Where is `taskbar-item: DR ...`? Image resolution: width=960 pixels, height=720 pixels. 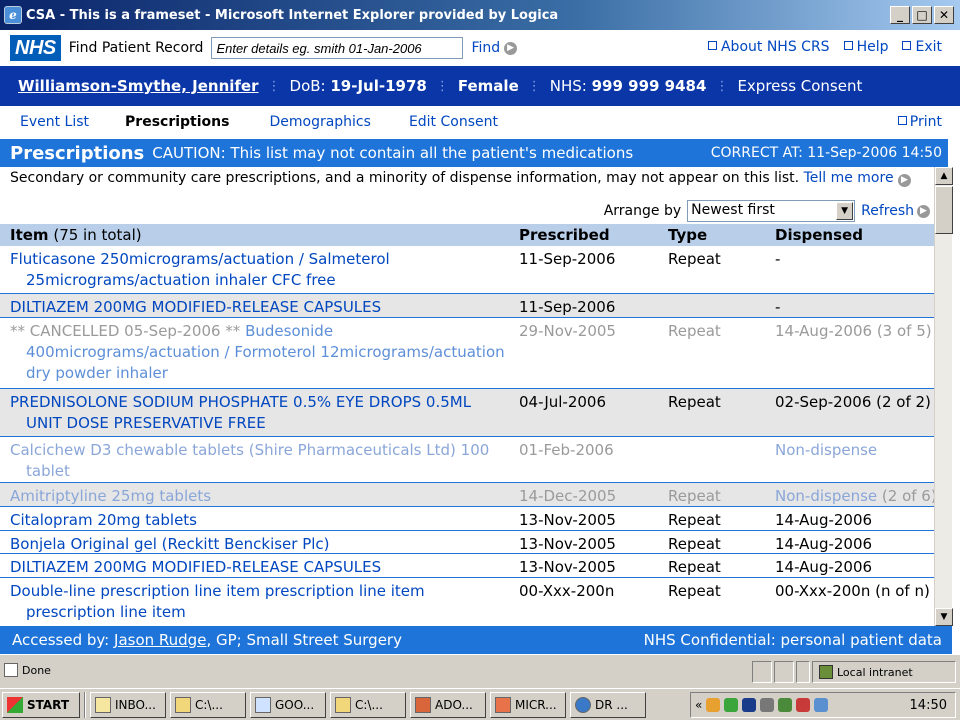 taskbar-item: DR ... is located at coordinates (608, 704).